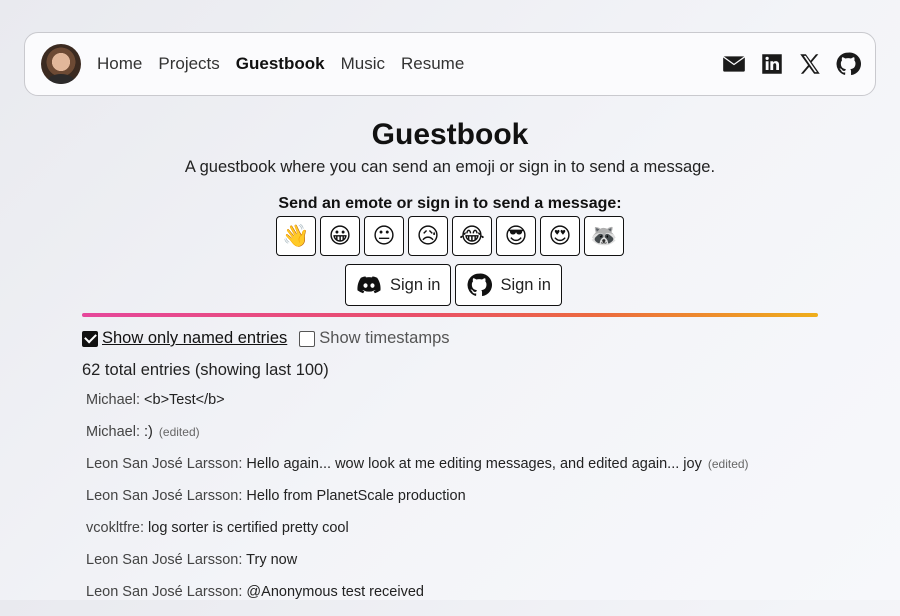 Image resolution: width=900 pixels, height=616 pixels. What do you see at coordinates (115, 528) in the screenshot?
I see `entry-author: vcokltfre:` at bounding box center [115, 528].